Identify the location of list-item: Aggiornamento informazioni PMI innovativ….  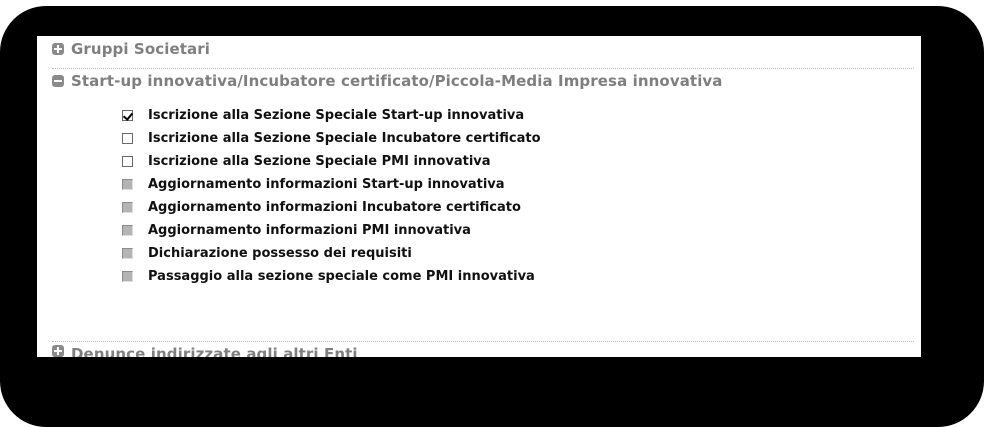
(331, 230).